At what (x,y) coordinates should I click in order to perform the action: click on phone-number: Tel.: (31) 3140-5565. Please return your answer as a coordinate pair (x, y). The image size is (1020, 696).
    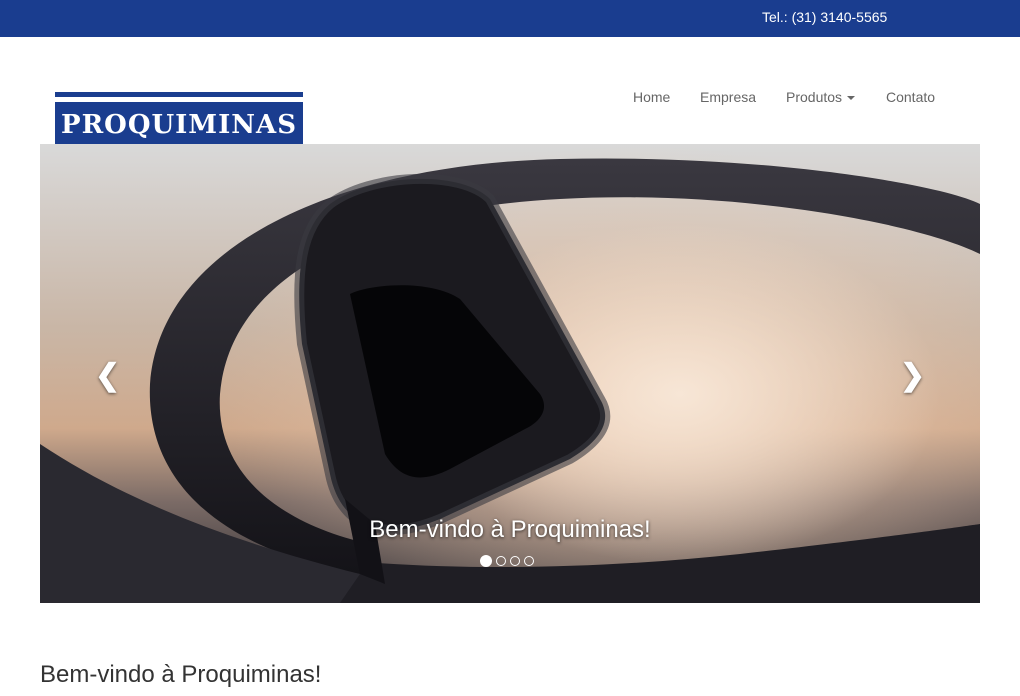
    Looking at the image, I should click on (824, 17).